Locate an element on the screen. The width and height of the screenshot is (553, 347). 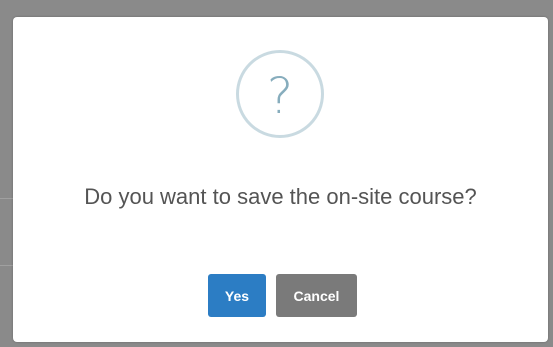
question-mark-icon: ? is located at coordinates (280, 94).